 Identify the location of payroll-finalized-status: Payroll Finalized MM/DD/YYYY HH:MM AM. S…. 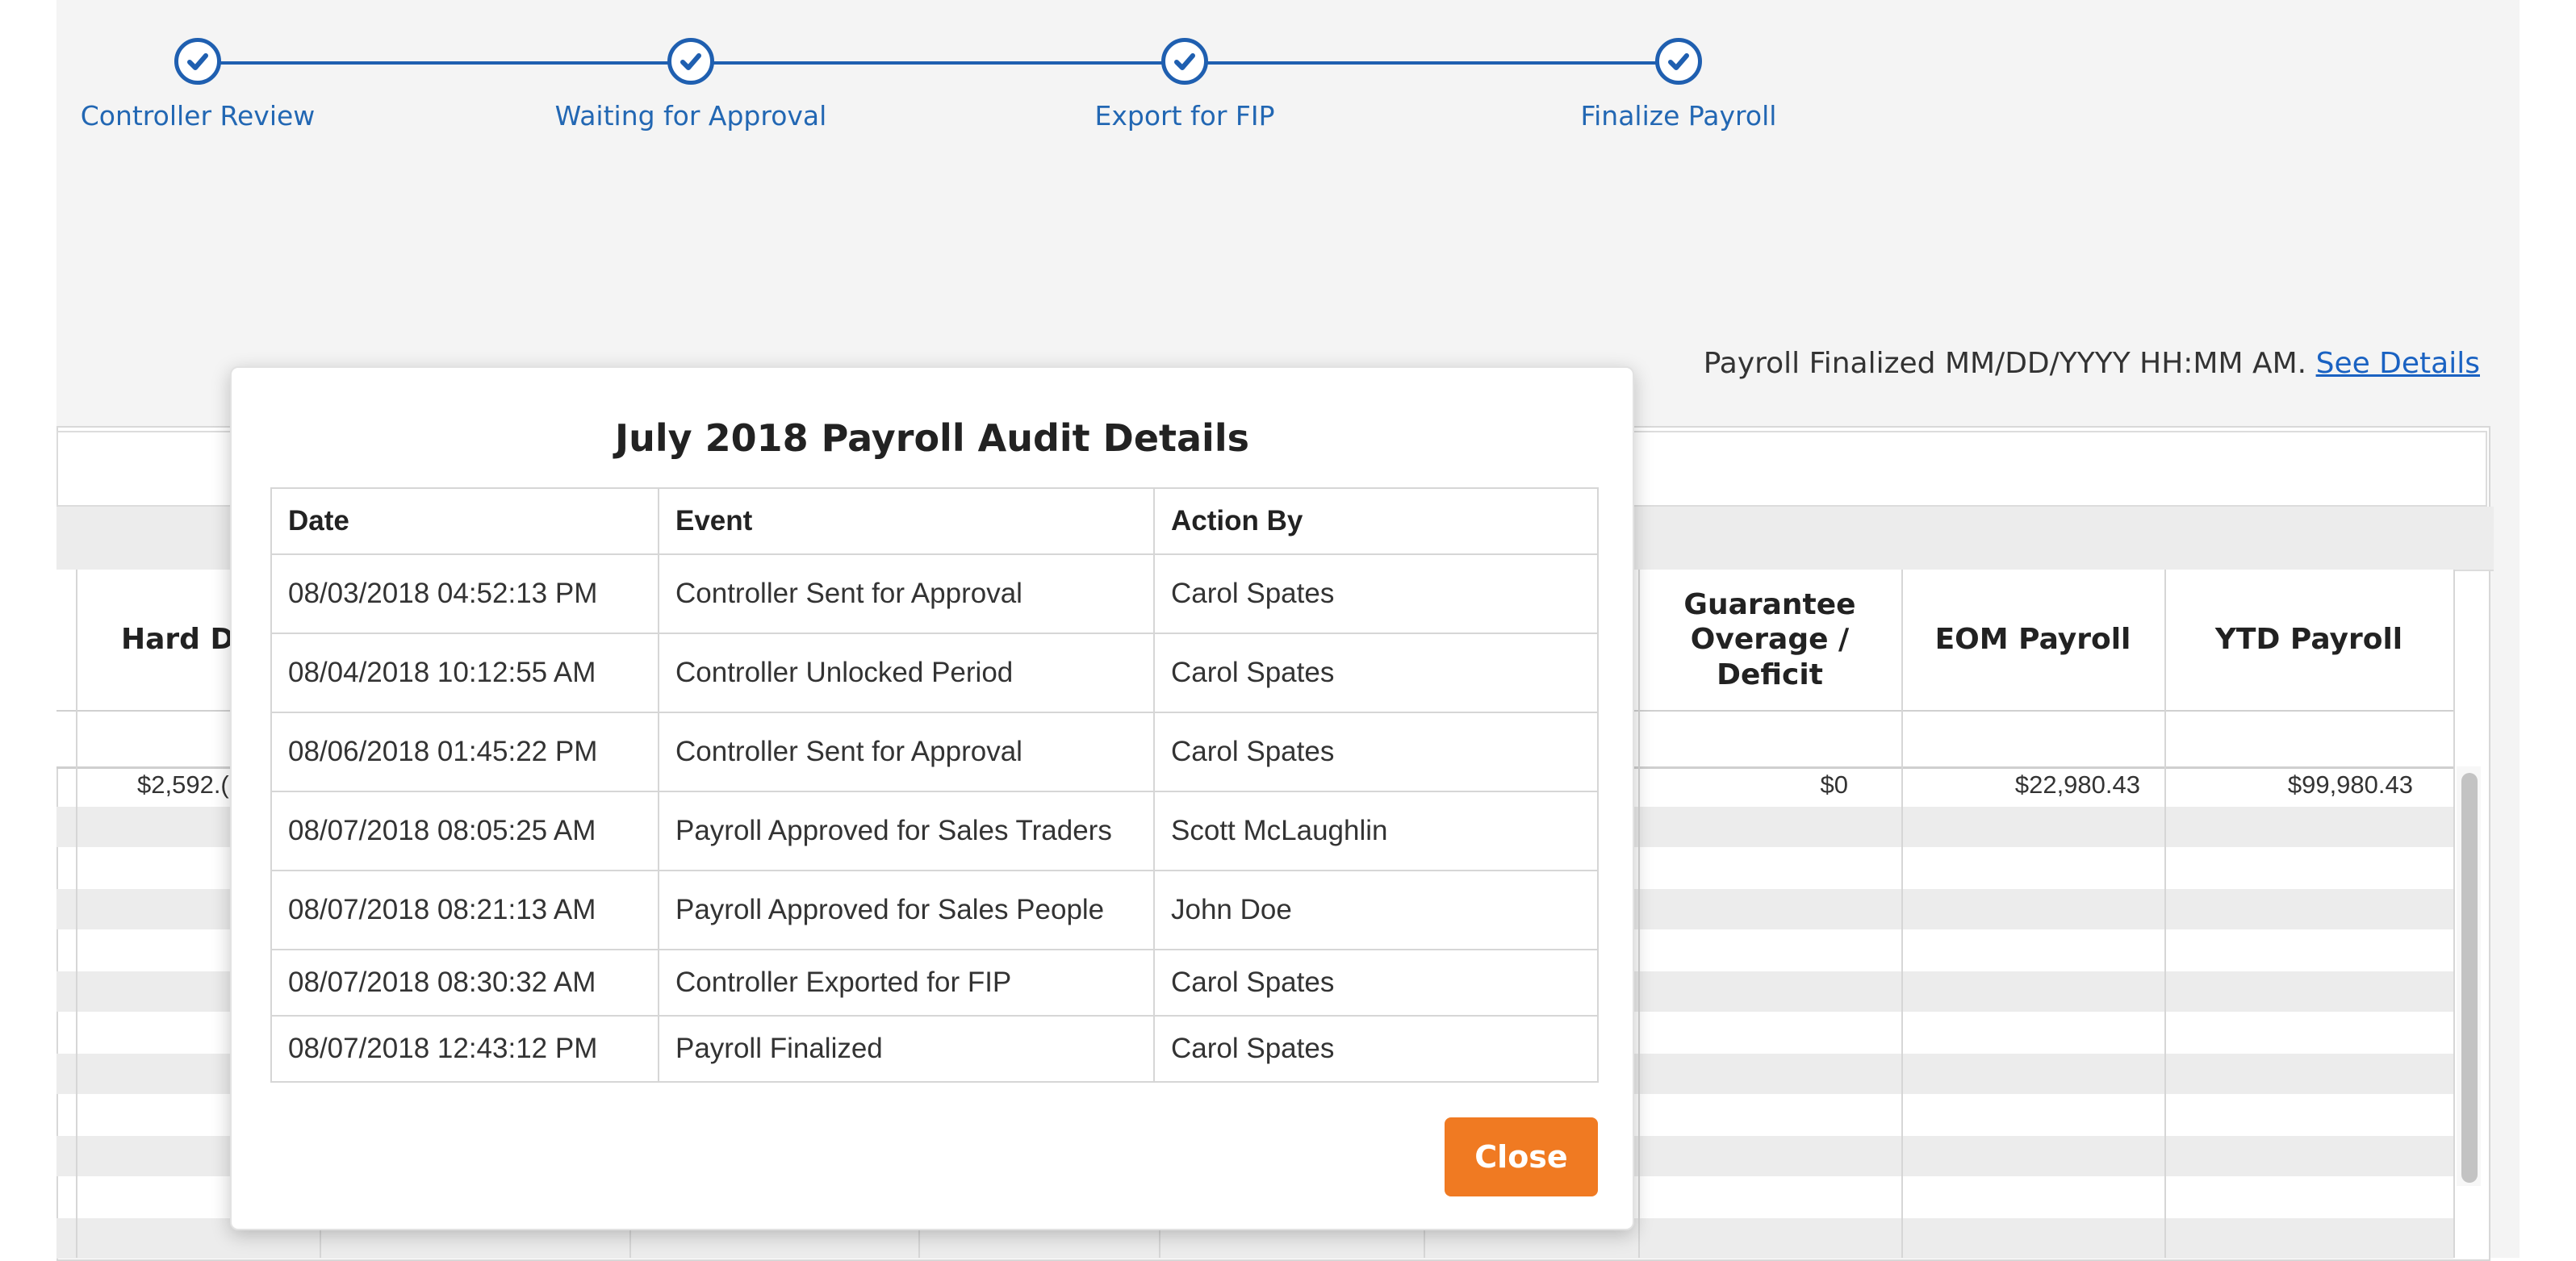
(2092, 363).